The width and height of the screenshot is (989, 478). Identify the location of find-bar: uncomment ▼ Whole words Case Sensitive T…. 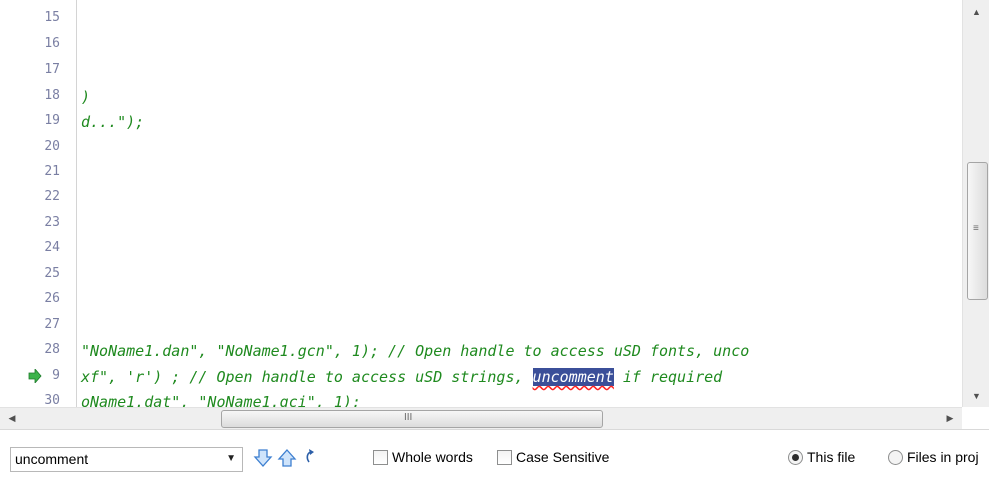
(494, 453).